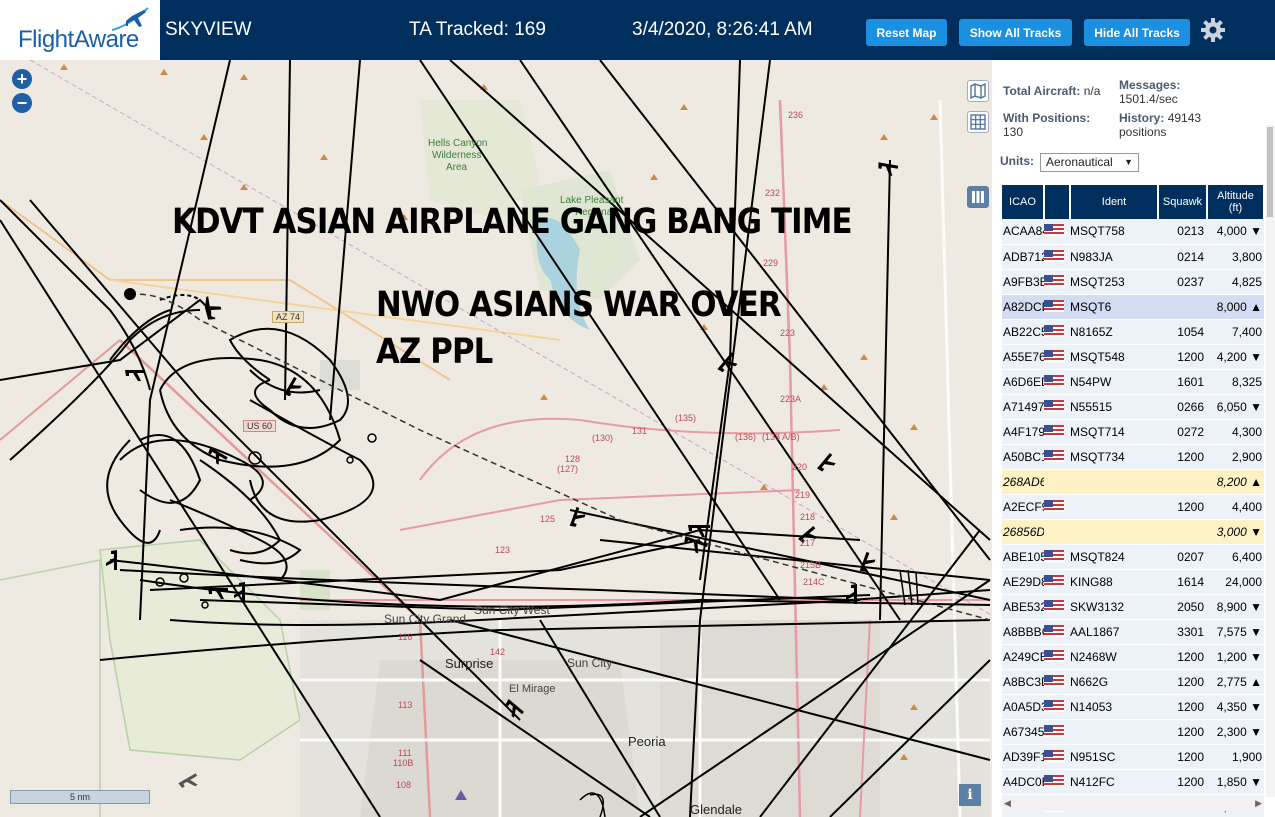 This screenshot has height=817, width=1275. I want to click on table-row: 268AD6 8,200 ▲, so click(1133, 482).